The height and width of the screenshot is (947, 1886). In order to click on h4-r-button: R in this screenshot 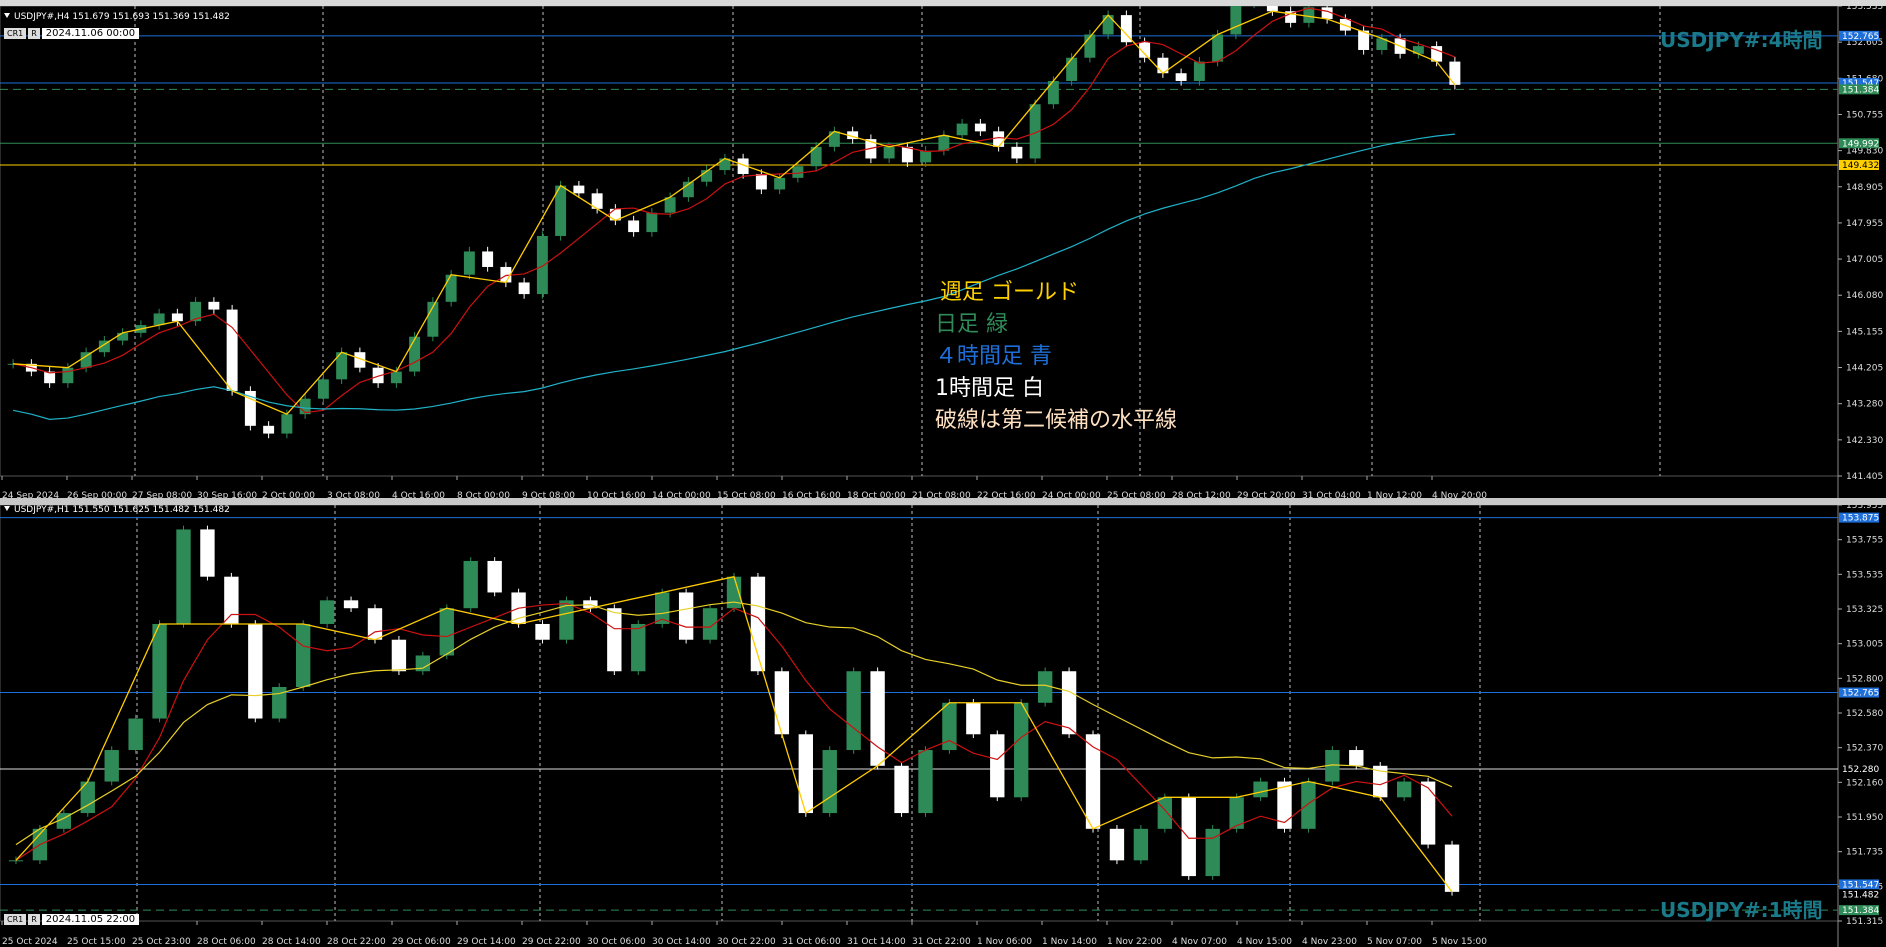, I will do `click(34, 33)`.